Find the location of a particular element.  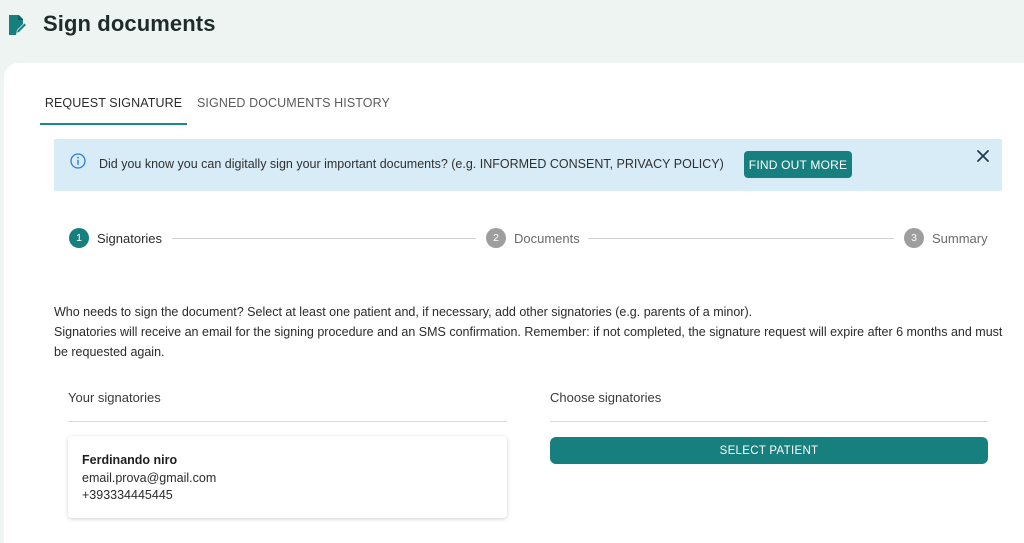

find-out-more-button: FIND OUT MORE is located at coordinates (798, 164).